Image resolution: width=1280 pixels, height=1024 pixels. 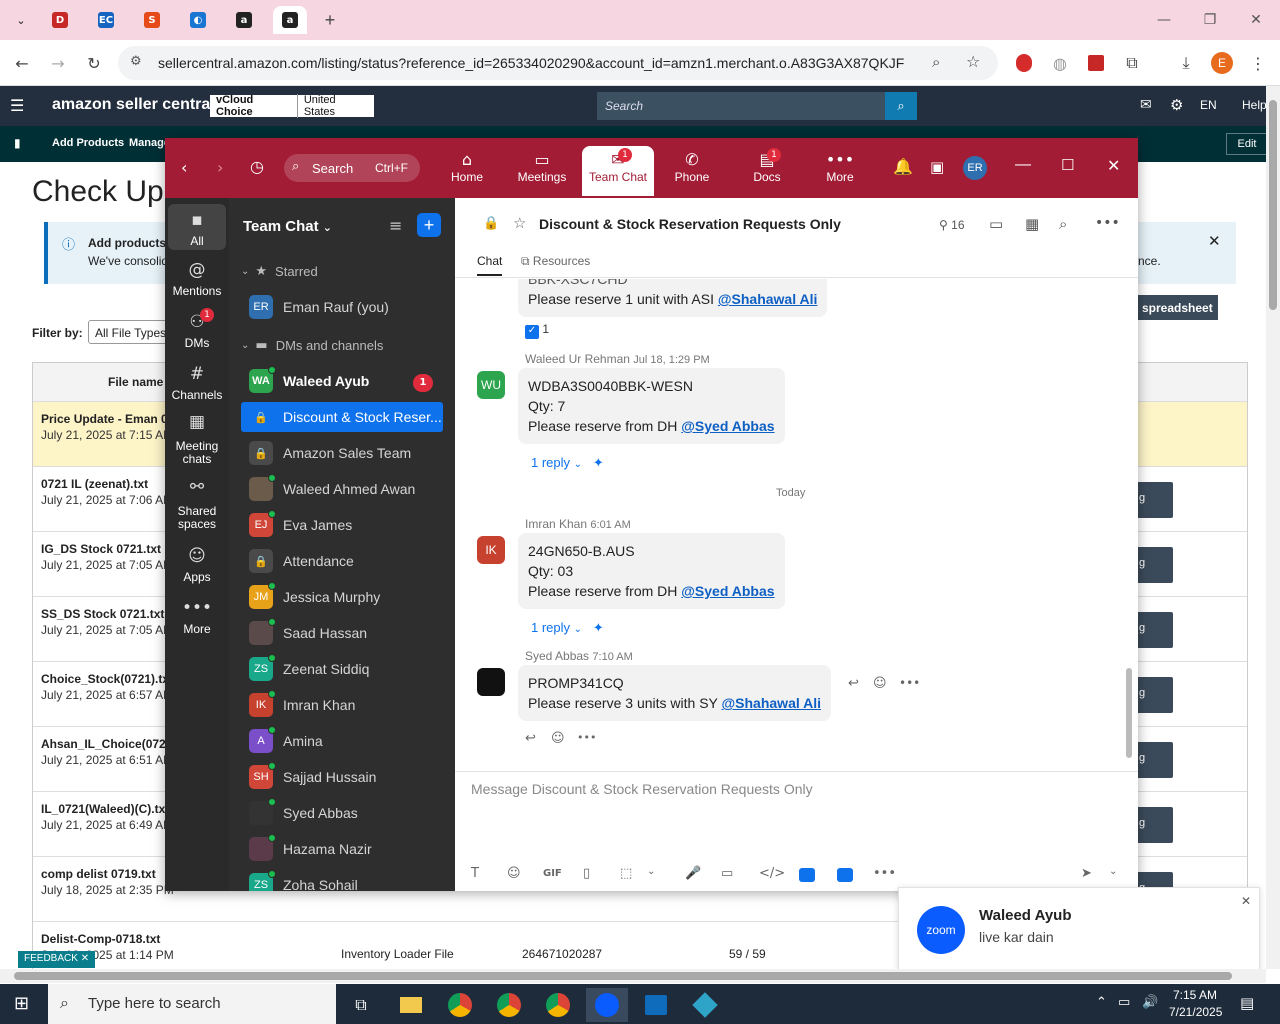 I want to click on gif-icon: GIF, so click(x=552, y=873).